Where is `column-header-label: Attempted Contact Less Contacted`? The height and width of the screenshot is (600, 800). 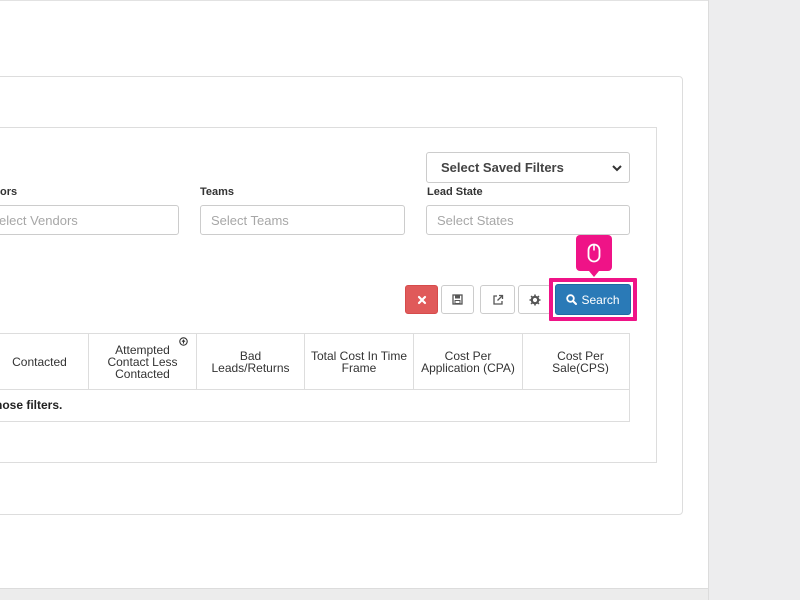 column-header-label: Attempted Contact Less Contacted is located at coordinates (142, 361).